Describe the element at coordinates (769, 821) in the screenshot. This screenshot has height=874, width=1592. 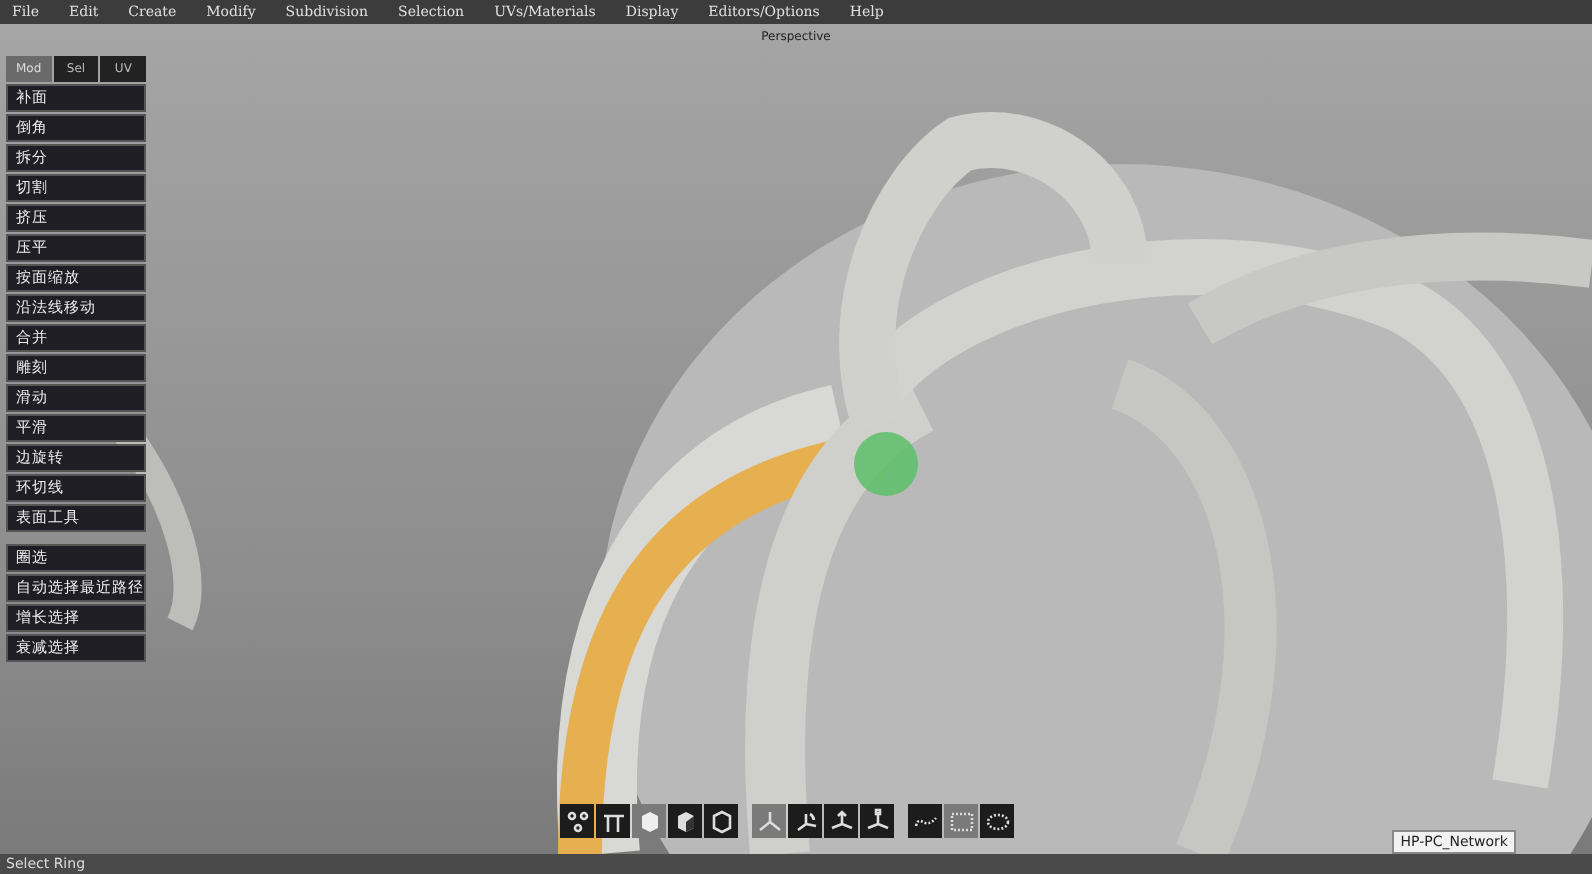
I see `tri-tool-icon` at that location.